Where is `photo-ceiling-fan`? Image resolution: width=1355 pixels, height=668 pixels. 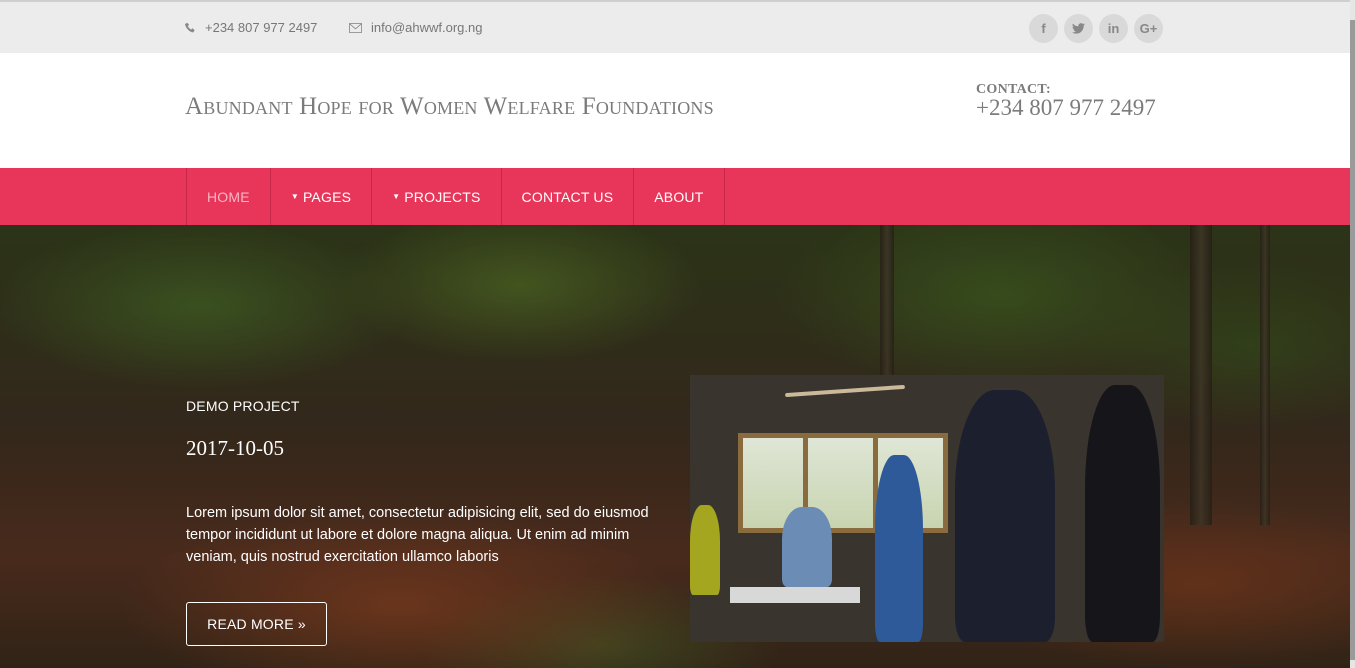 photo-ceiling-fan is located at coordinates (845, 391).